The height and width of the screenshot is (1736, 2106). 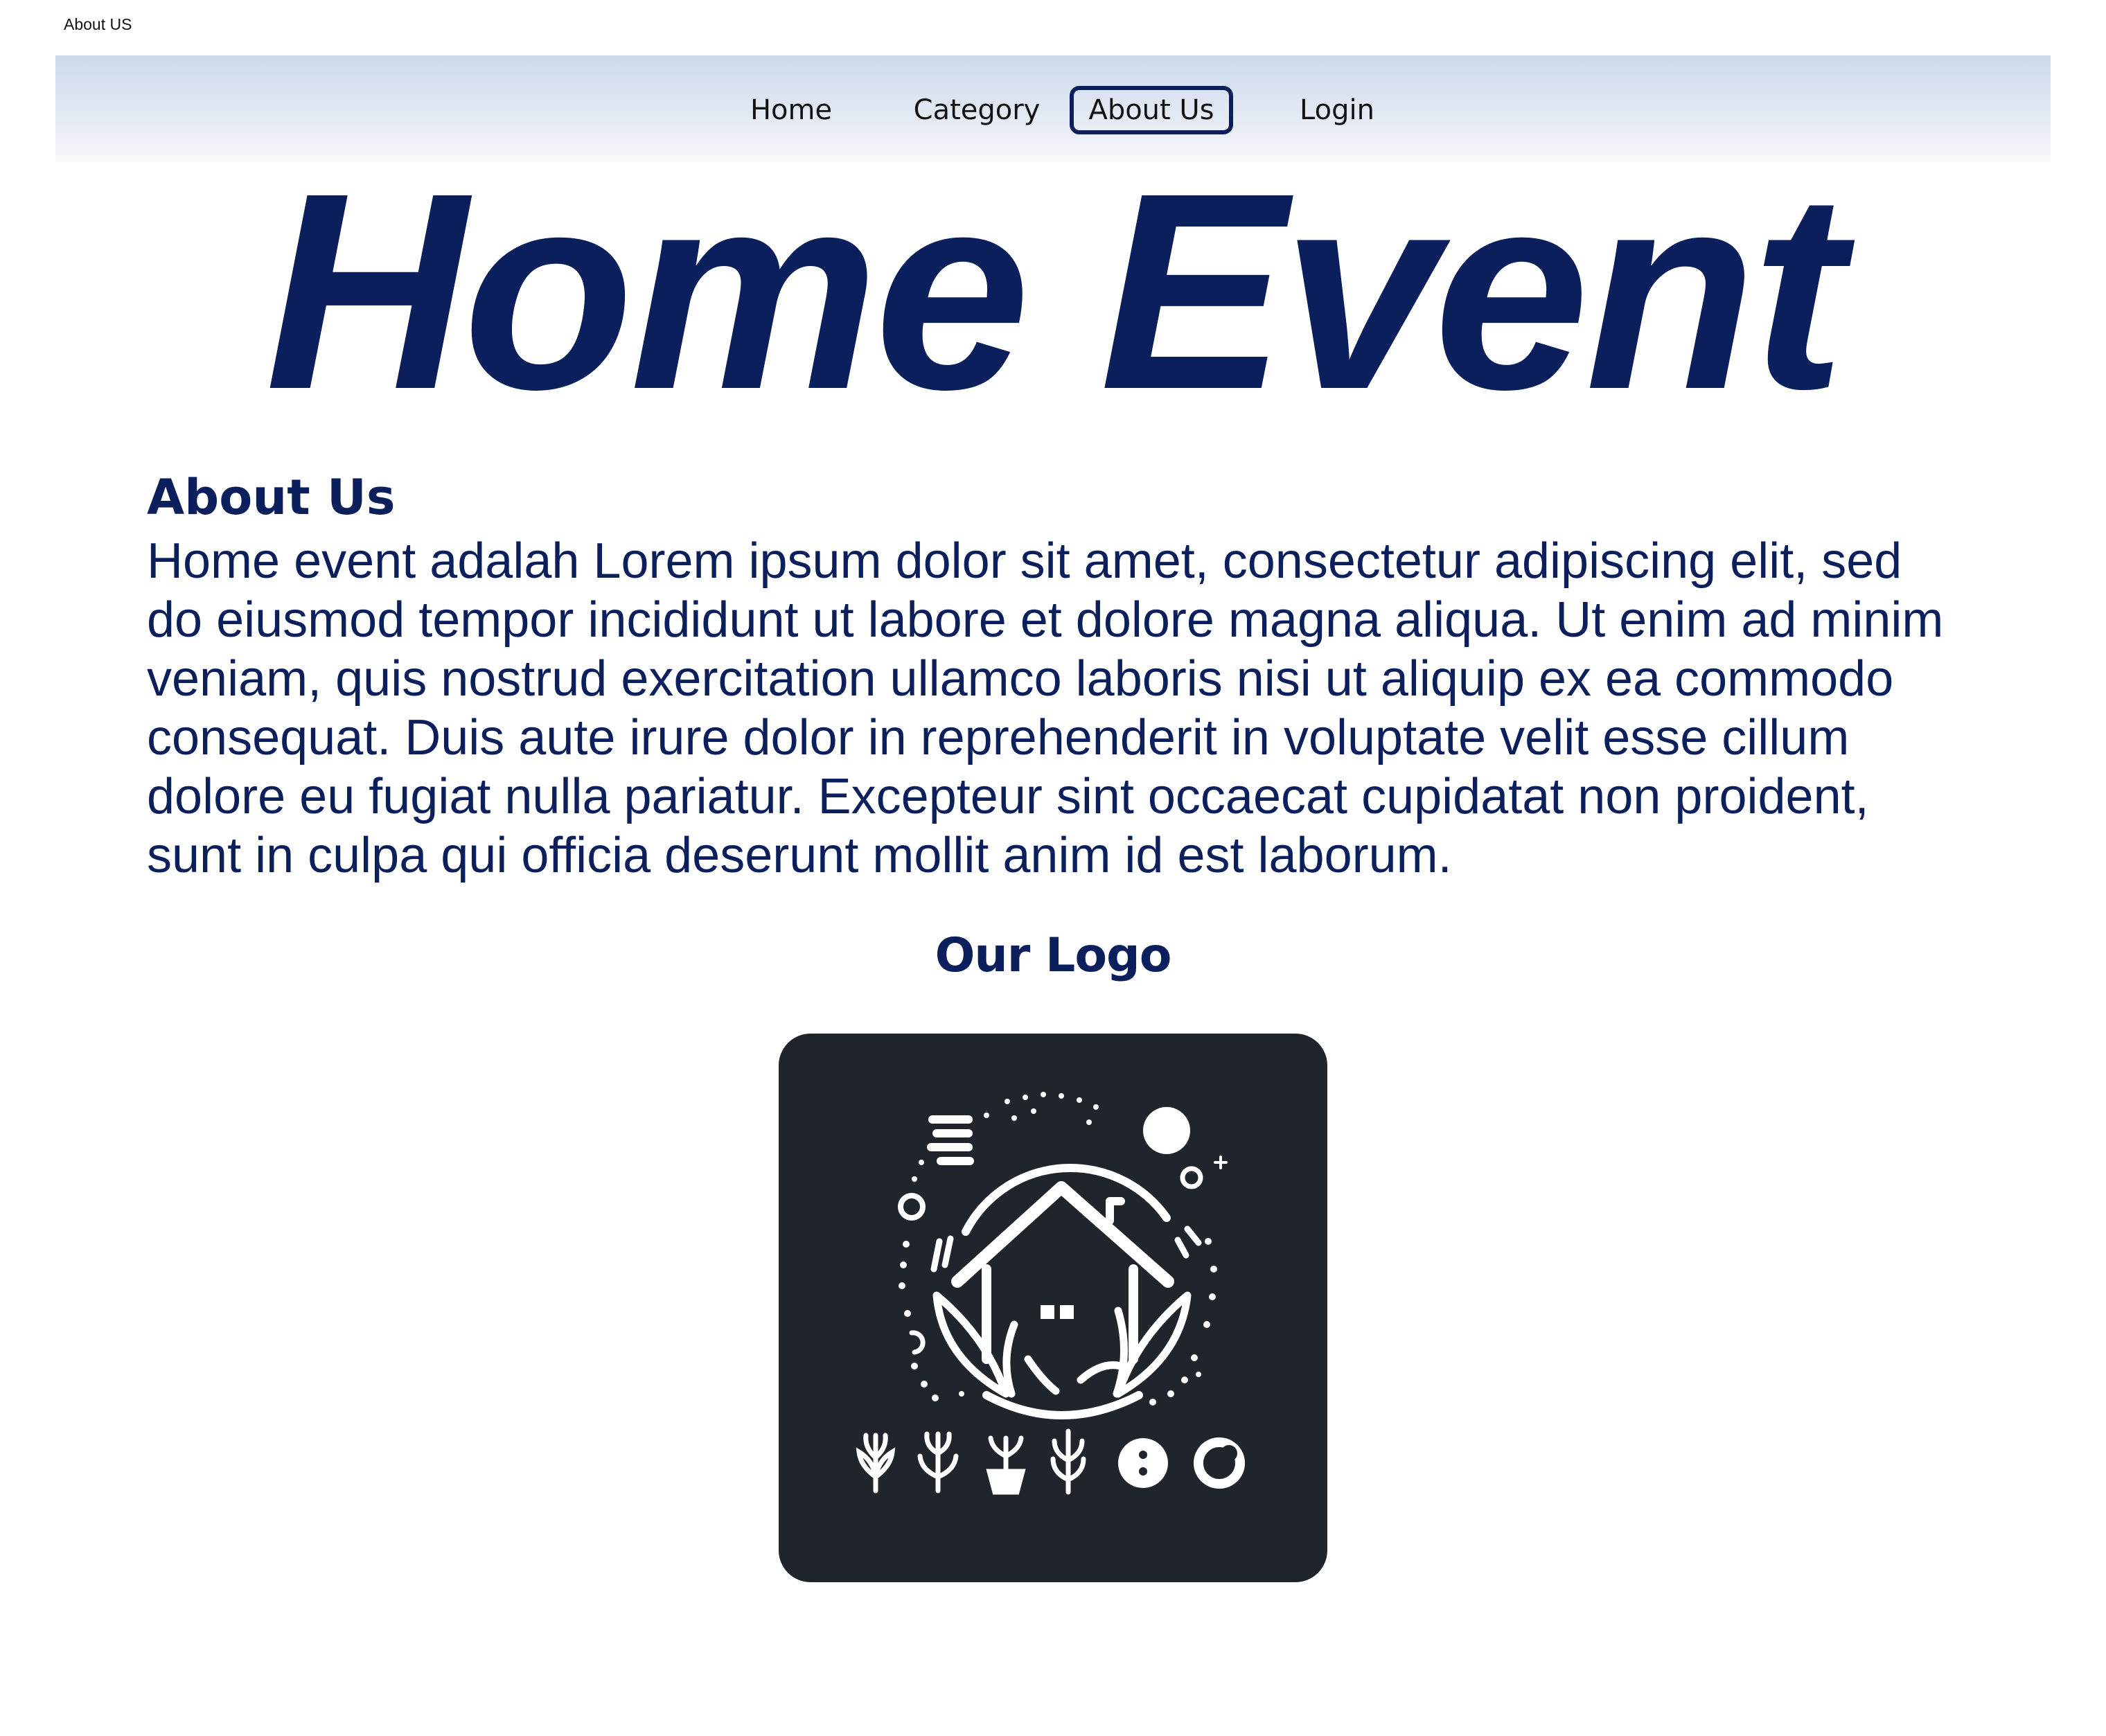 What do you see at coordinates (912, 1207) in the screenshot?
I see `ring-small-icon` at bounding box center [912, 1207].